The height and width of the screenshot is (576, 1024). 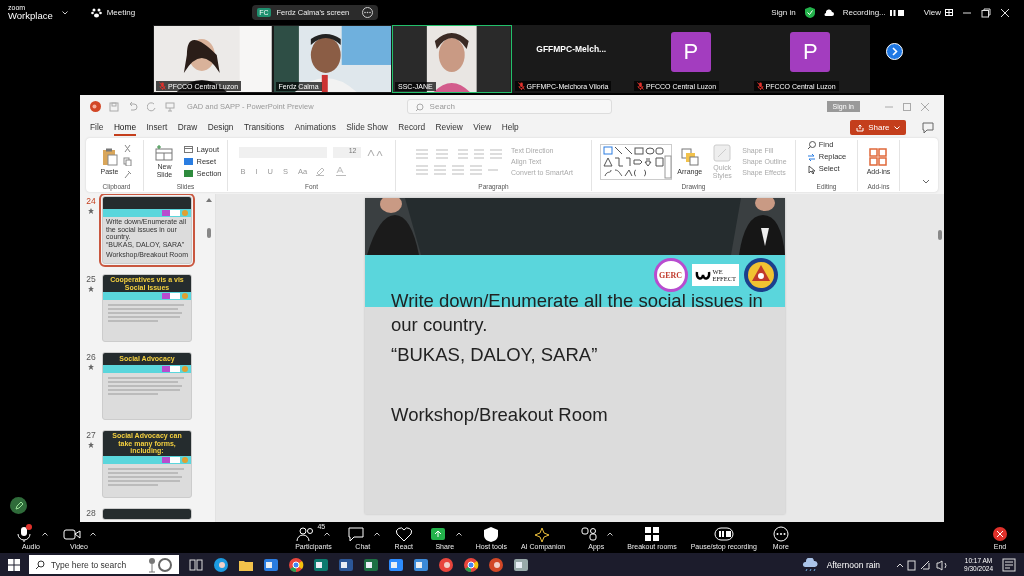 What do you see at coordinates (509, 106) in the screenshot?
I see `search-field: Search` at bounding box center [509, 106].